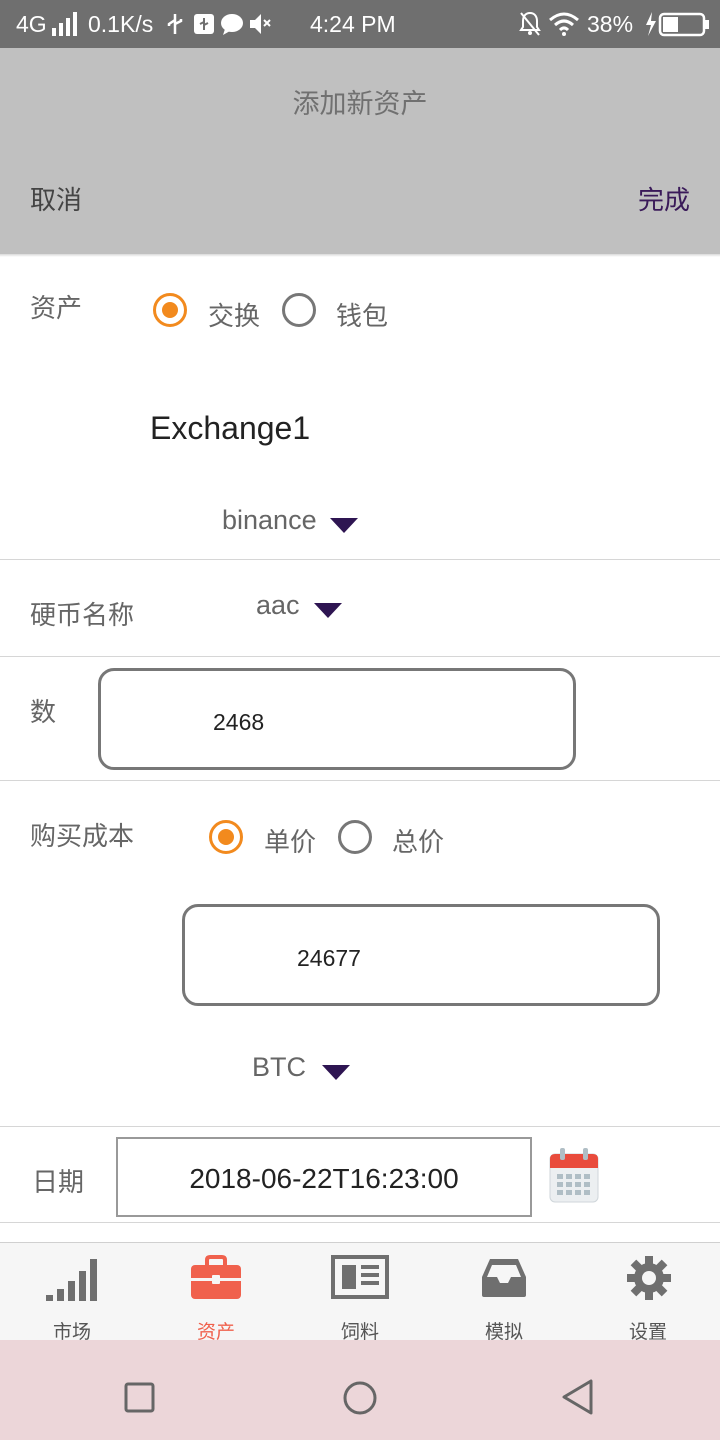  I want to click on tab-settings: 设置, so click(648, 1293).